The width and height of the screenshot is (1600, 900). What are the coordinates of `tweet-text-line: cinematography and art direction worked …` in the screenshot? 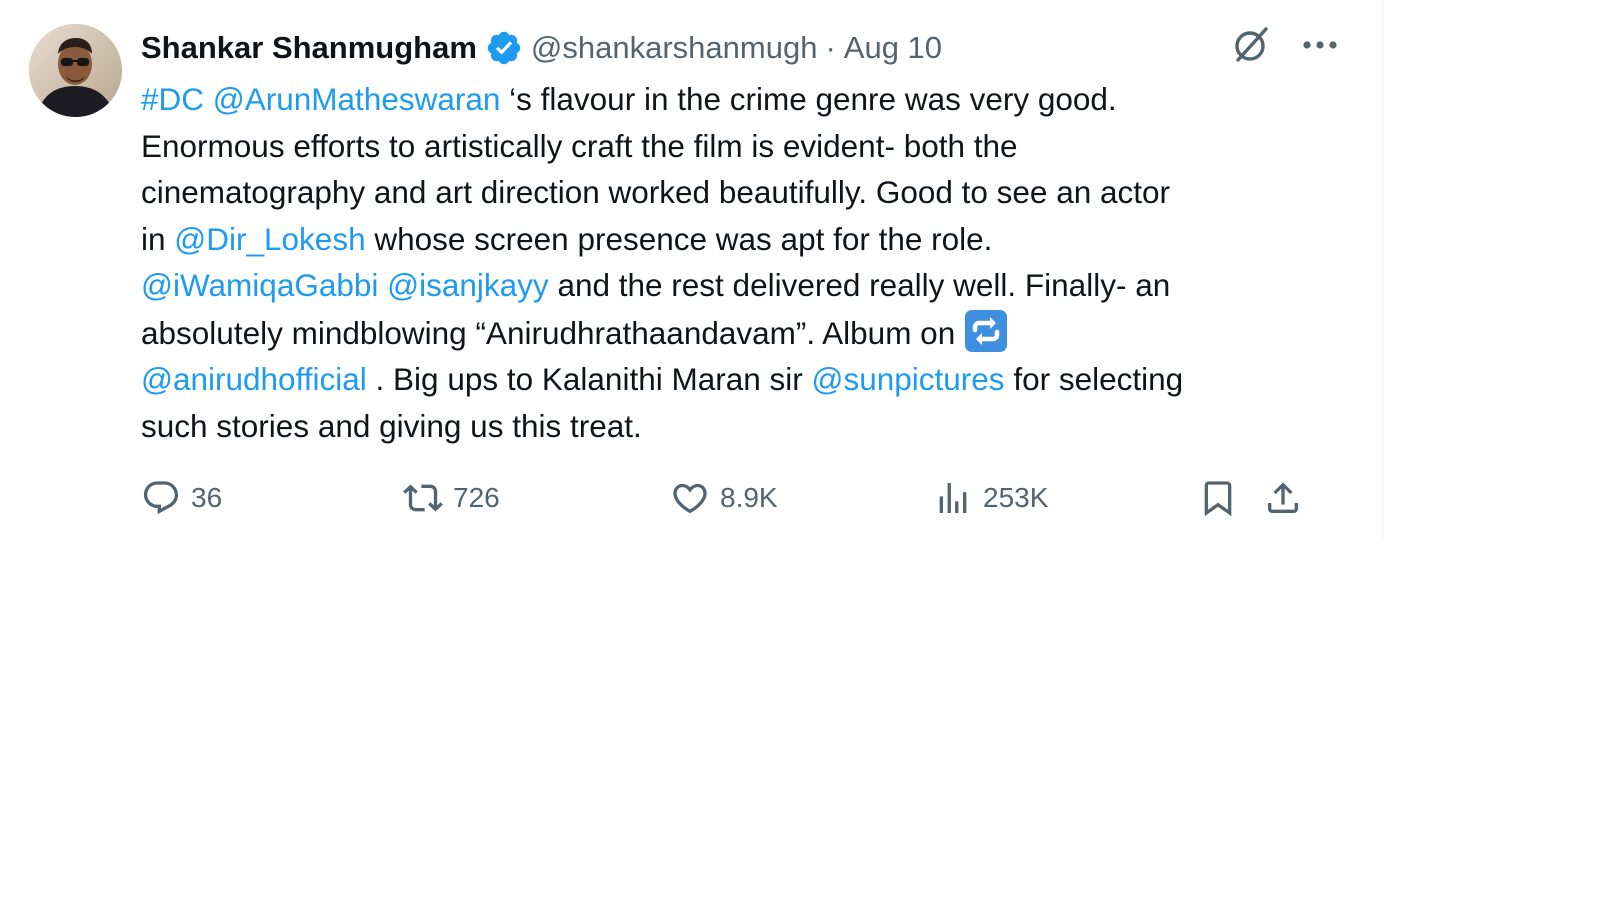 It's located at (741, 192).